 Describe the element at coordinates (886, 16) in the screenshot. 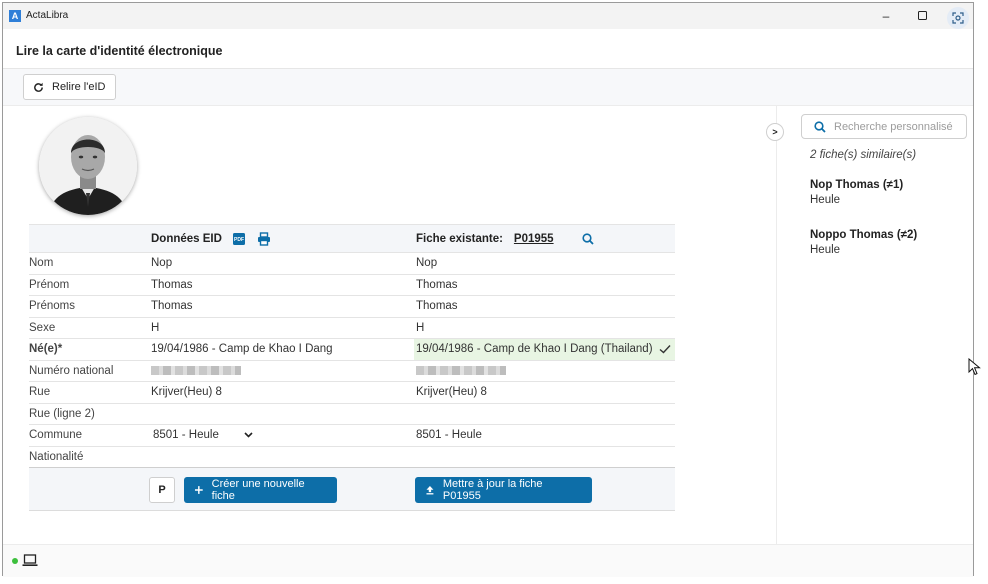

I see `minimize-icon: –` at that location.